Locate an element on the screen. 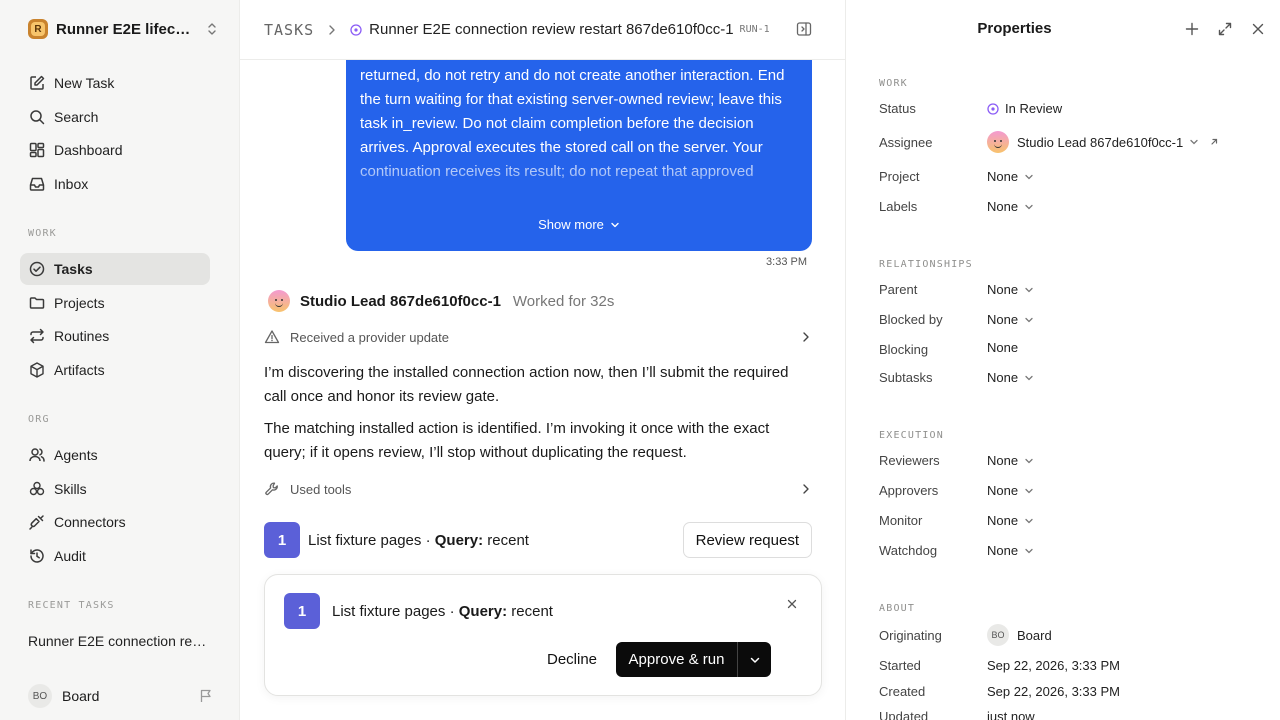 This screenshot has height=720, width=1280. recent-section-label: RECENT TASKS is located at coordinates (71, 605).